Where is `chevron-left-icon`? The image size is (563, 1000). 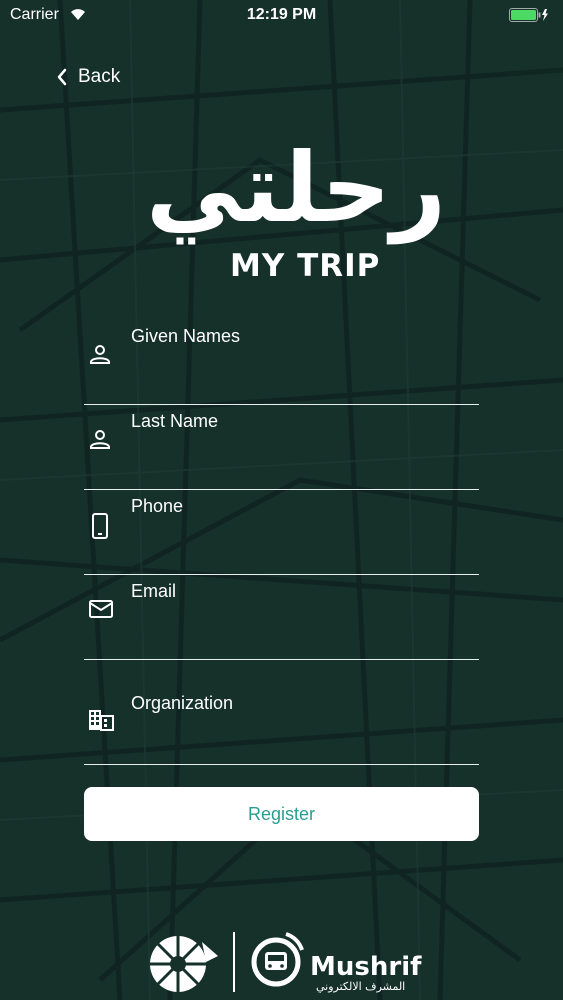 chevron-left-icon is located at coordinates (62, 77).